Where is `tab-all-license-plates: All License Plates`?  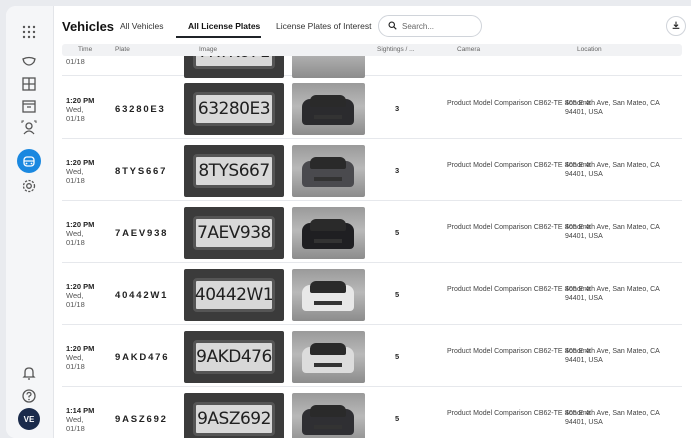 tab-all-license-plates: All License Plates is located at coordinates (224, 26).